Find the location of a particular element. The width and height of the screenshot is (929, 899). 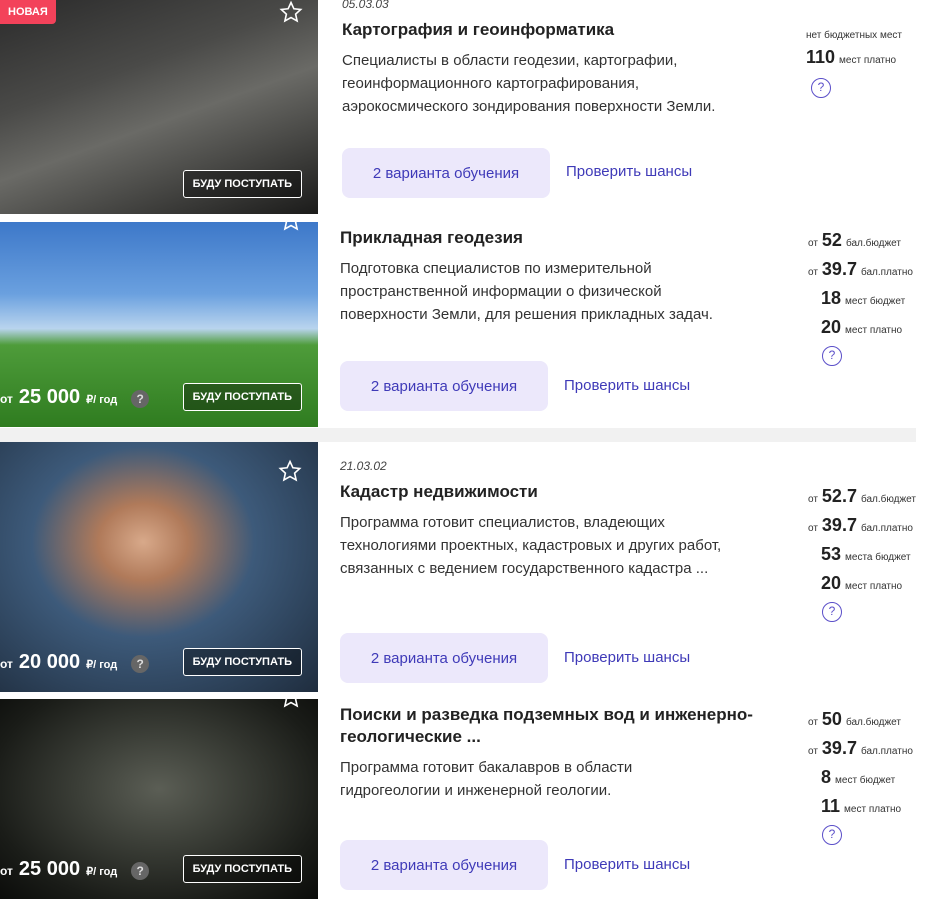

stat-value: 110 is located at coordinates (821, 57).